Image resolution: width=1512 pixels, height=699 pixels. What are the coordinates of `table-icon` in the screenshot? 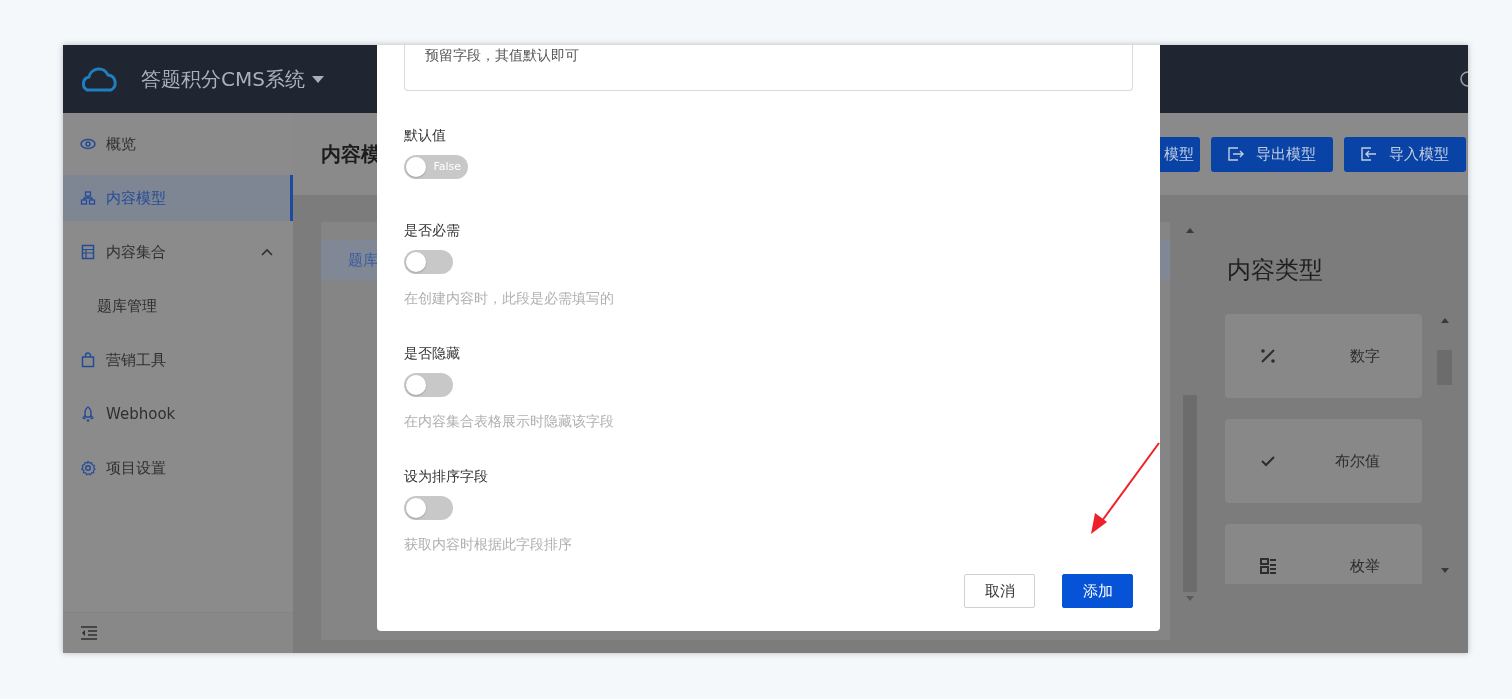 It's located at (88, 252).